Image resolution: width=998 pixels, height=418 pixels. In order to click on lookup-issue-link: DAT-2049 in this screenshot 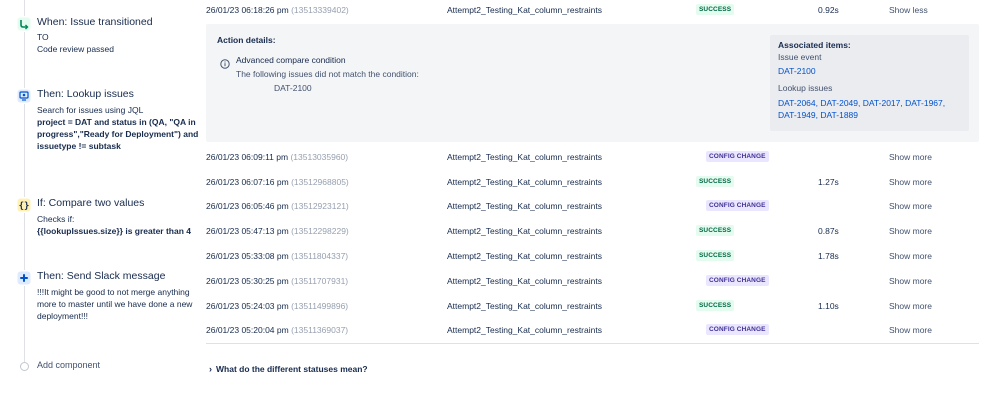, I will do `click(839, 103)`.